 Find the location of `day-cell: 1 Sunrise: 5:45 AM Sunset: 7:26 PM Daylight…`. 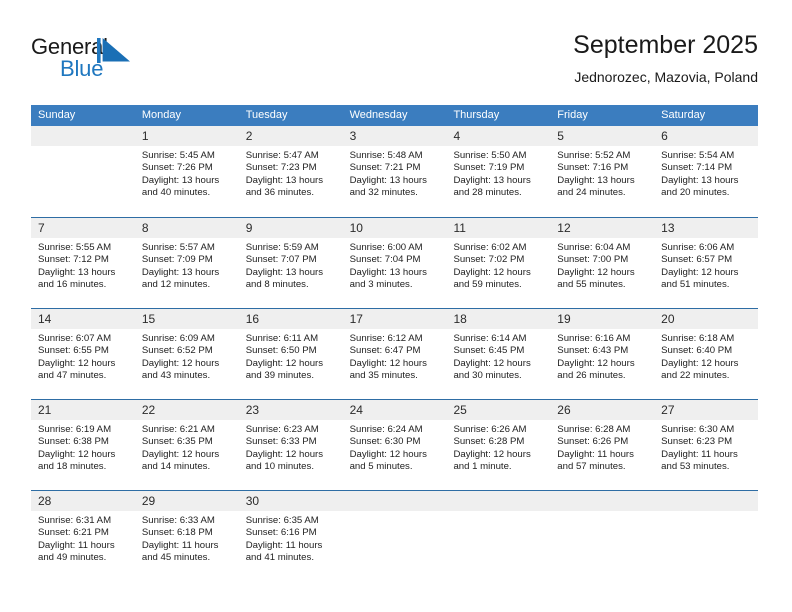

day-cell: 1 Sunrise: 5:45 AM Sunset: 7:26 PM Daylight… is located at coordinates (186, 171).